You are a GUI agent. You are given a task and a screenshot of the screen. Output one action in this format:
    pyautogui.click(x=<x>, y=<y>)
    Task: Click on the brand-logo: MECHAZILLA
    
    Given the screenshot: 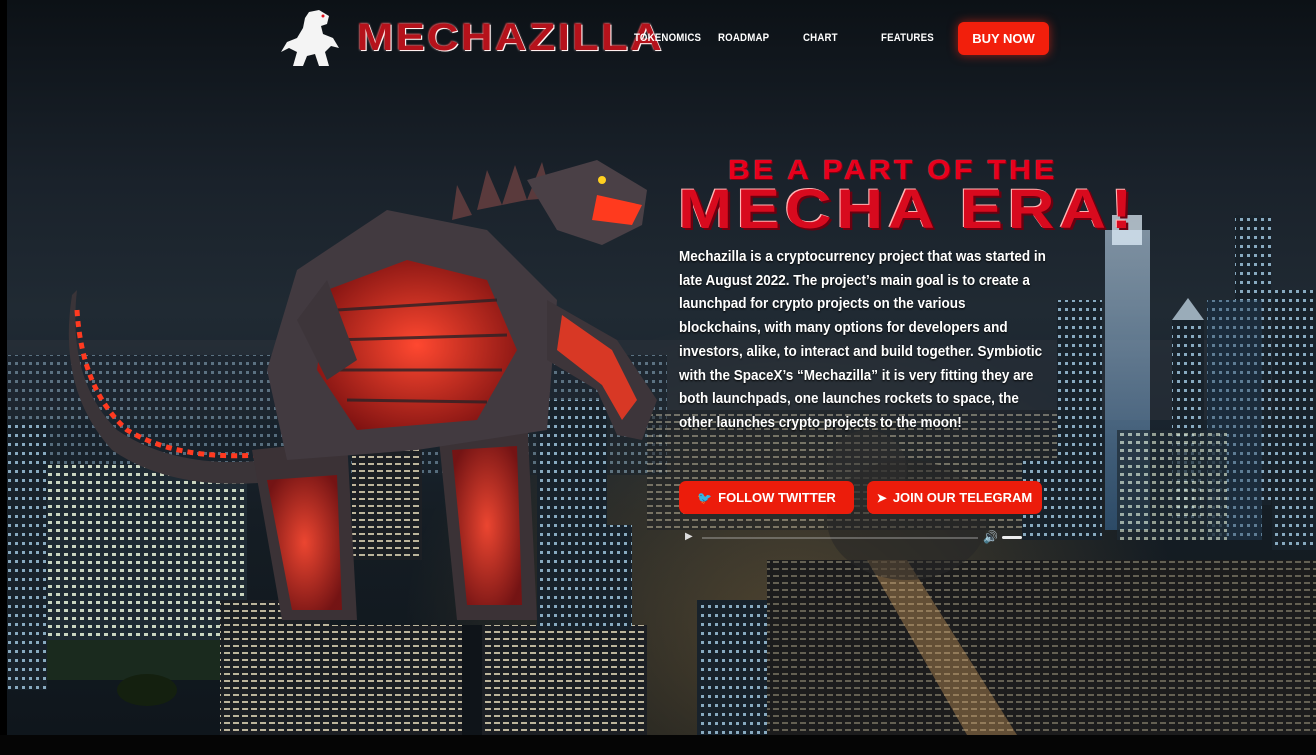 What is the action you would take?
    pyautogui.click(x=470, y=38)
    